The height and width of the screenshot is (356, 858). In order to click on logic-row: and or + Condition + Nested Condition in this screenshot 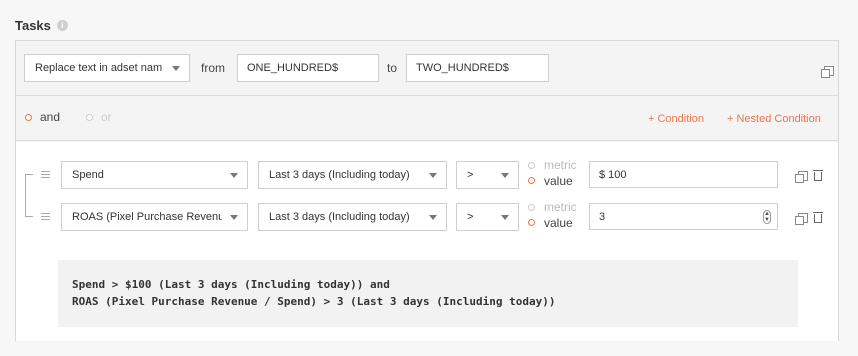, I will do `click(427, 119)`.